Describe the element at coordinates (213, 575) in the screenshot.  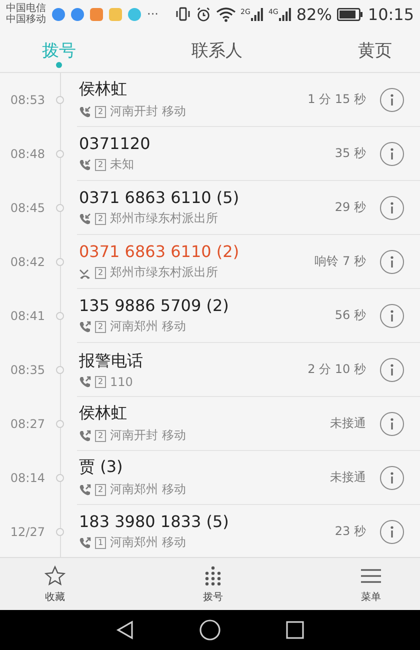
I see `dialpad-icon` at that location.